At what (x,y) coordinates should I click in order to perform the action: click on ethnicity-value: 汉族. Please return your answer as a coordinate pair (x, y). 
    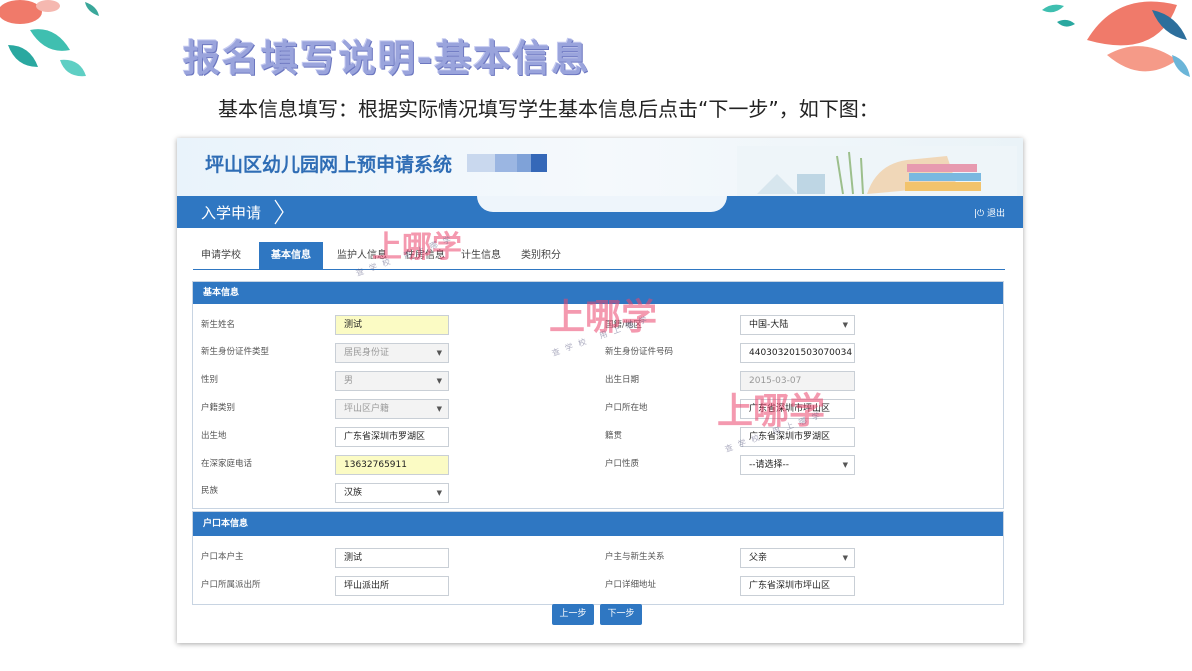
    Looking at the image, I should click on (353, 493).